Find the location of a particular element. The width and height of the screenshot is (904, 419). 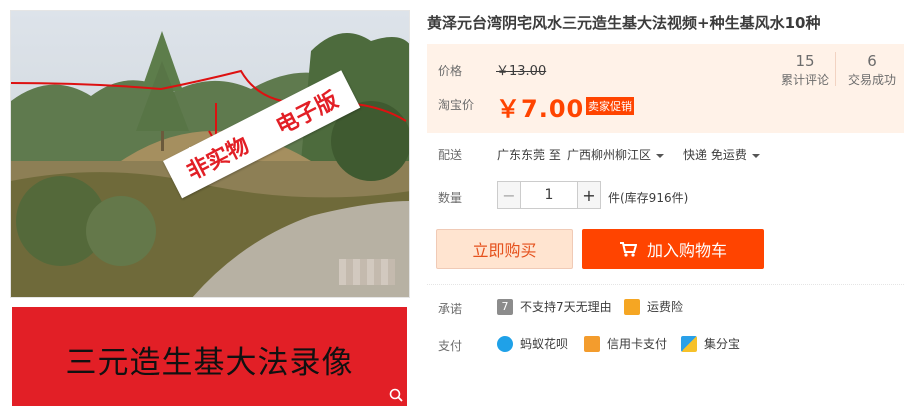

promo-tag-badge: 卖家促销 is located at coordinates (610, 106).